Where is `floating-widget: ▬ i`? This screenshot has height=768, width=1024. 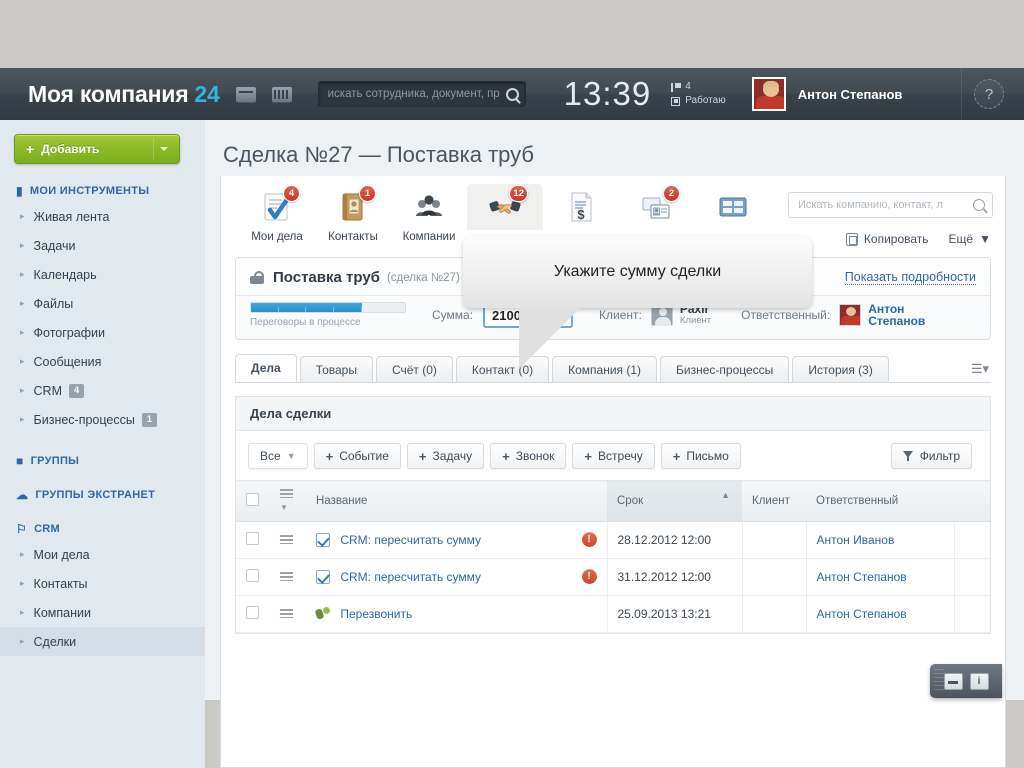 floating-widget: ▬ i is located at coordinates (966, 681).